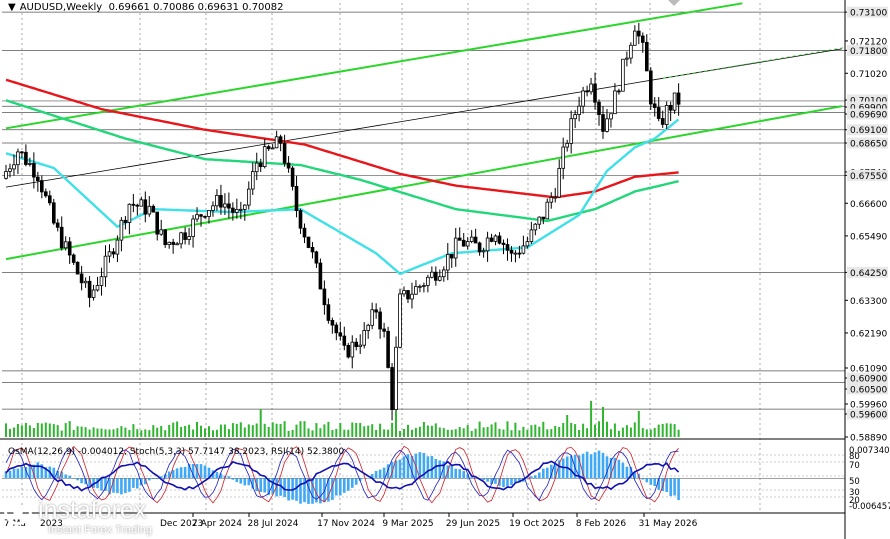 The width and height of the screenshot is (890, 539). Describe the element at coordinates (407, 524) in the screenshot. I see `time-tick-label: 9 Mar 2025` at that location.